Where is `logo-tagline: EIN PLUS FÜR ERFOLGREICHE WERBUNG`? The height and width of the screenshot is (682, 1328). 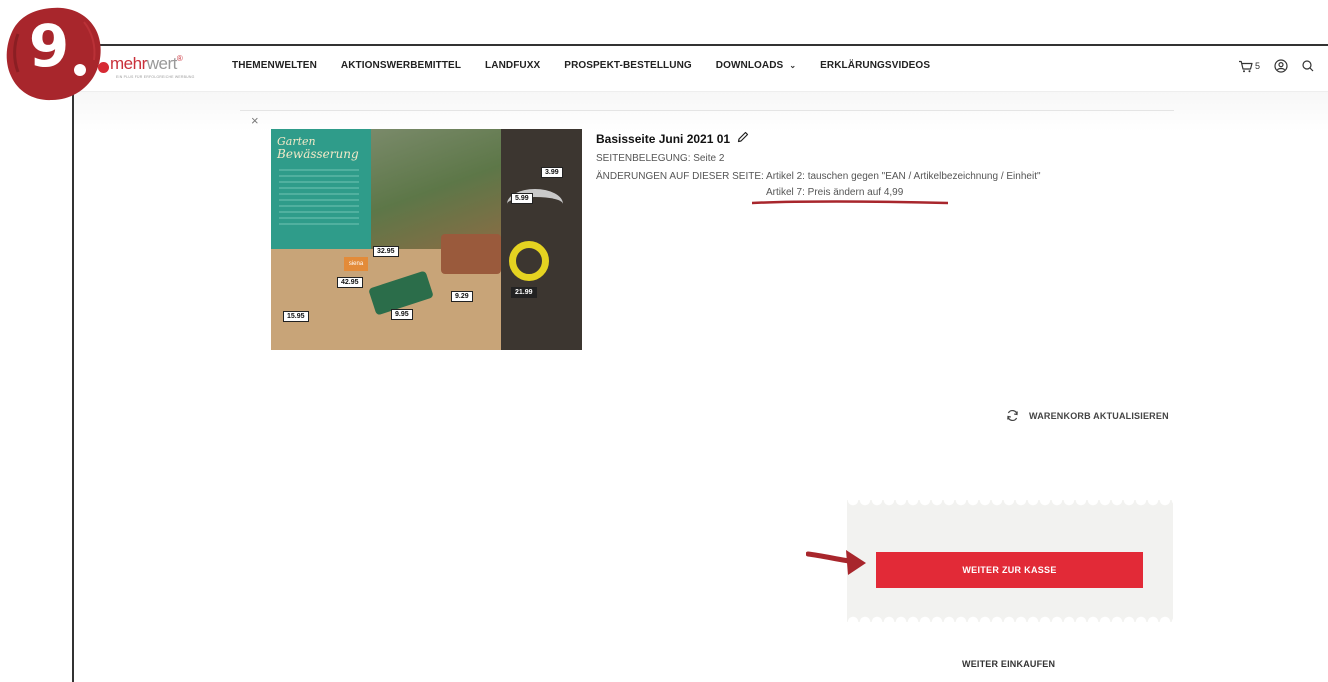 logo-tagline: EIN PLUS FÜR ERFOLGREICHE WERBUNG is located at coordinates (155, 77).